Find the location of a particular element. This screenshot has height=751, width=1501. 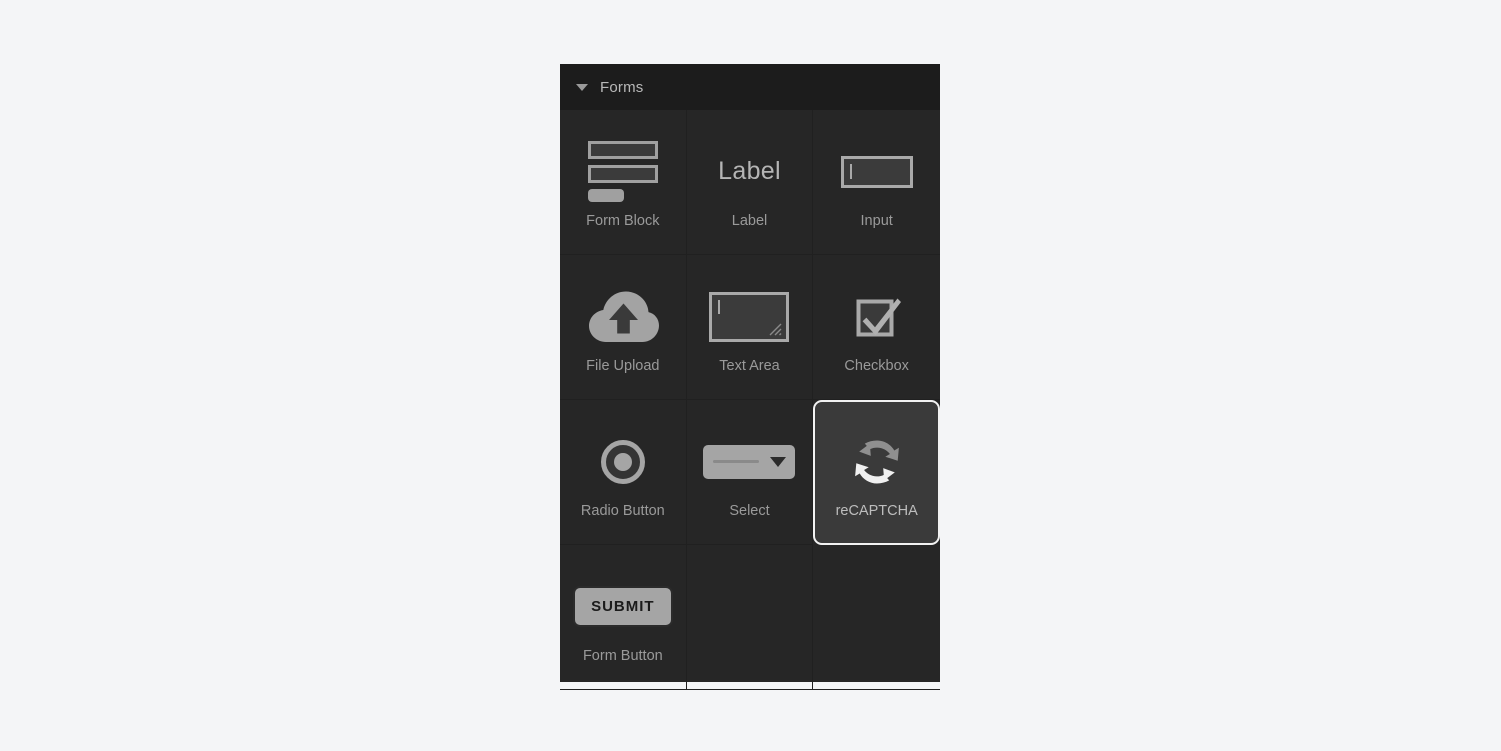

text-input-icon is located at coordinates (876, 172).